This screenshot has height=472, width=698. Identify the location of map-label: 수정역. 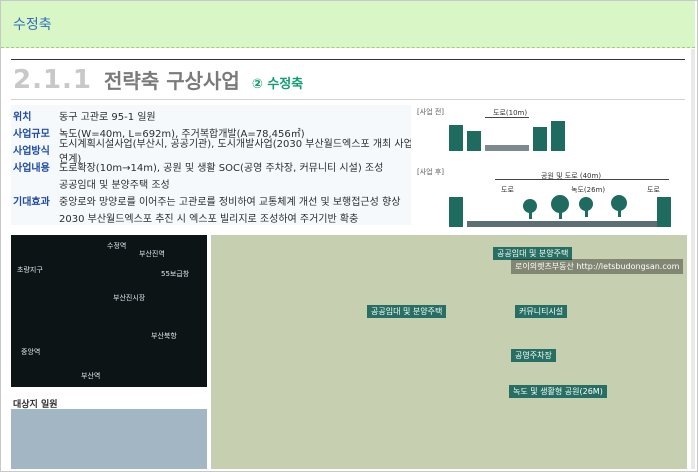
(117, 246).